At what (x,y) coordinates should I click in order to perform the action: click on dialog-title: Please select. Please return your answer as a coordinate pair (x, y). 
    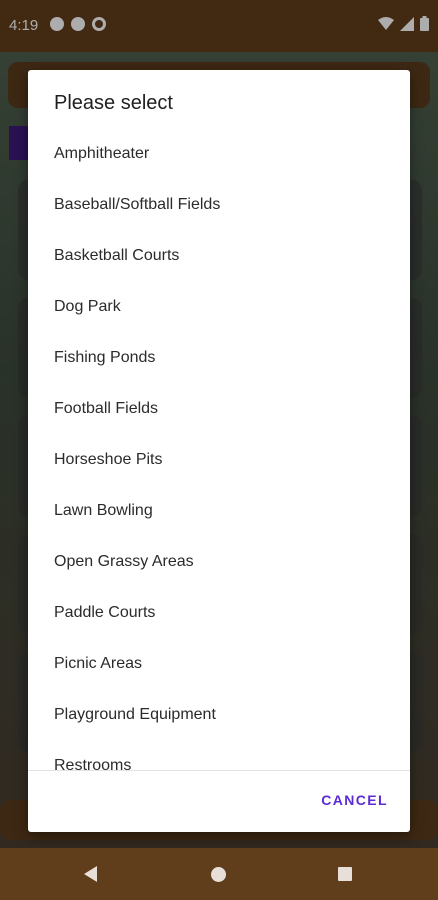
    Looking at the image, I should click on (113, 103).